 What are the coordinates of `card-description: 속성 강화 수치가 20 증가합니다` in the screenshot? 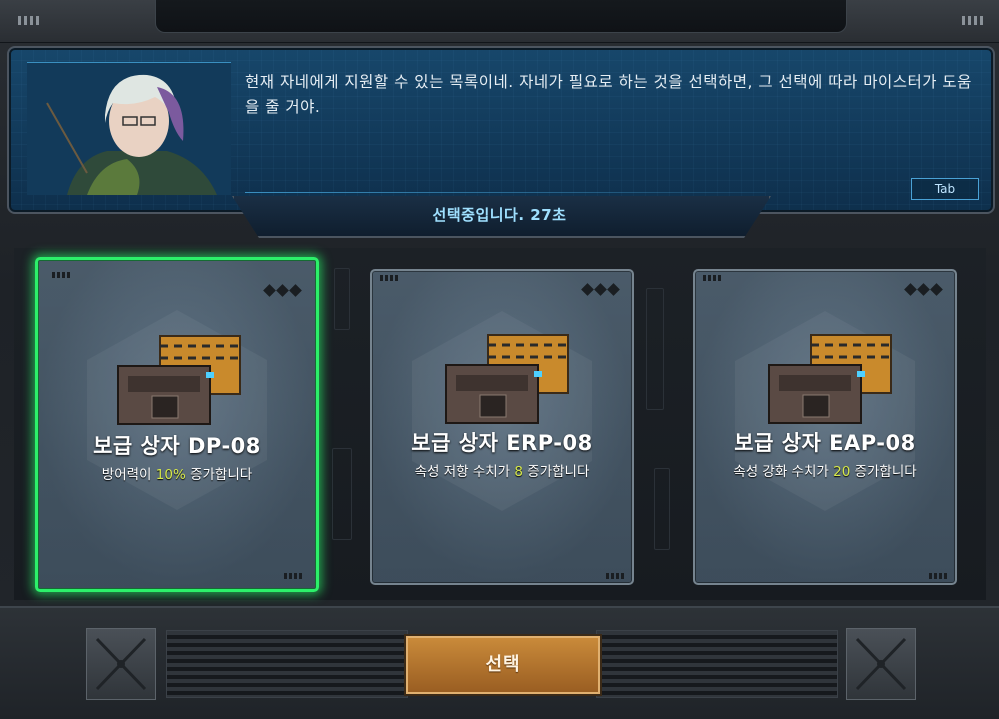 It's located at (825, 472).